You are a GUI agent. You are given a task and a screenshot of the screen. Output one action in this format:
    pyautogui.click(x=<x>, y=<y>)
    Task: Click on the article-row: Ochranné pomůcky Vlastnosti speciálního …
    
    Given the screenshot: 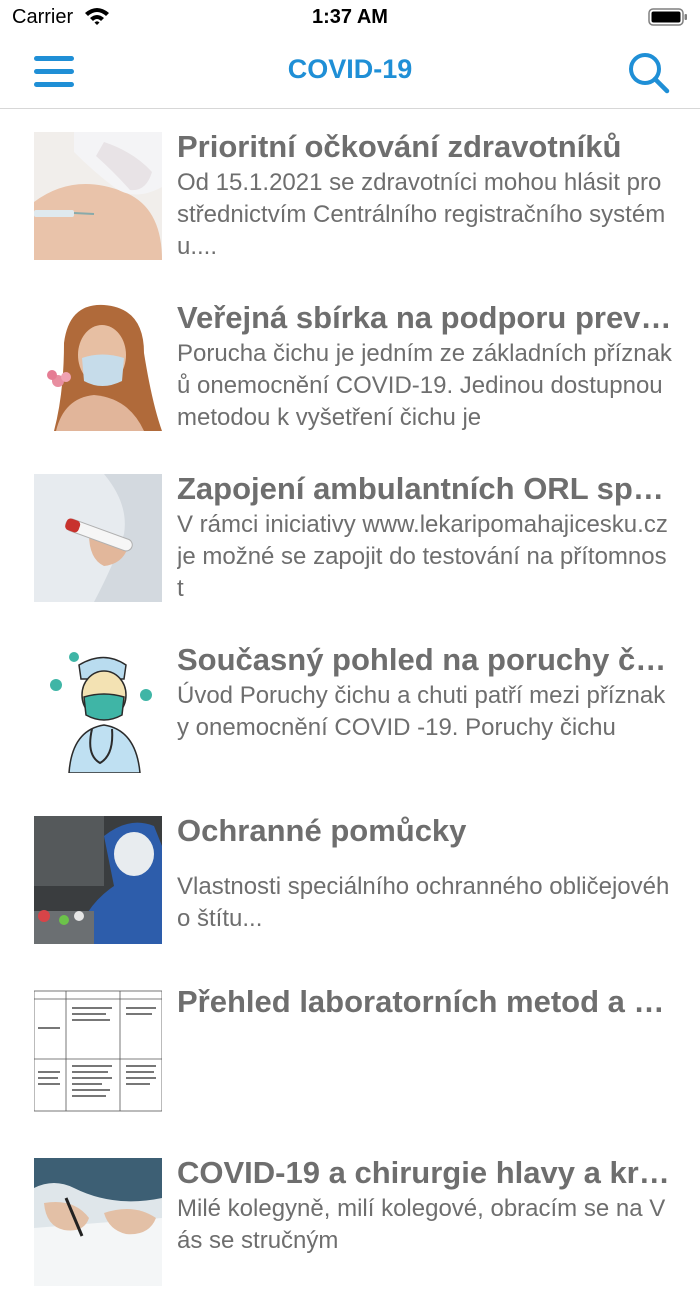 What is the action you would take?
    pyautogui.click(x=350, y=878)
    